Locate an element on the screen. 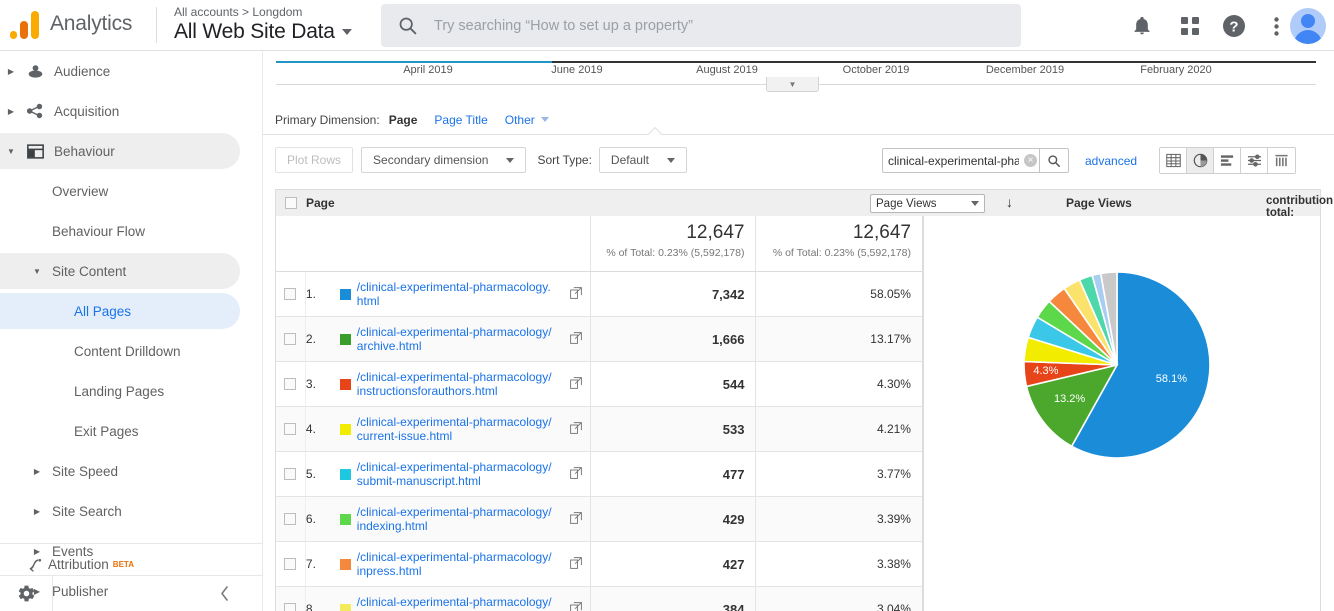  sidebar-item-behaviour-flow: Behaviour Flow is located at coordinates (131, 231).